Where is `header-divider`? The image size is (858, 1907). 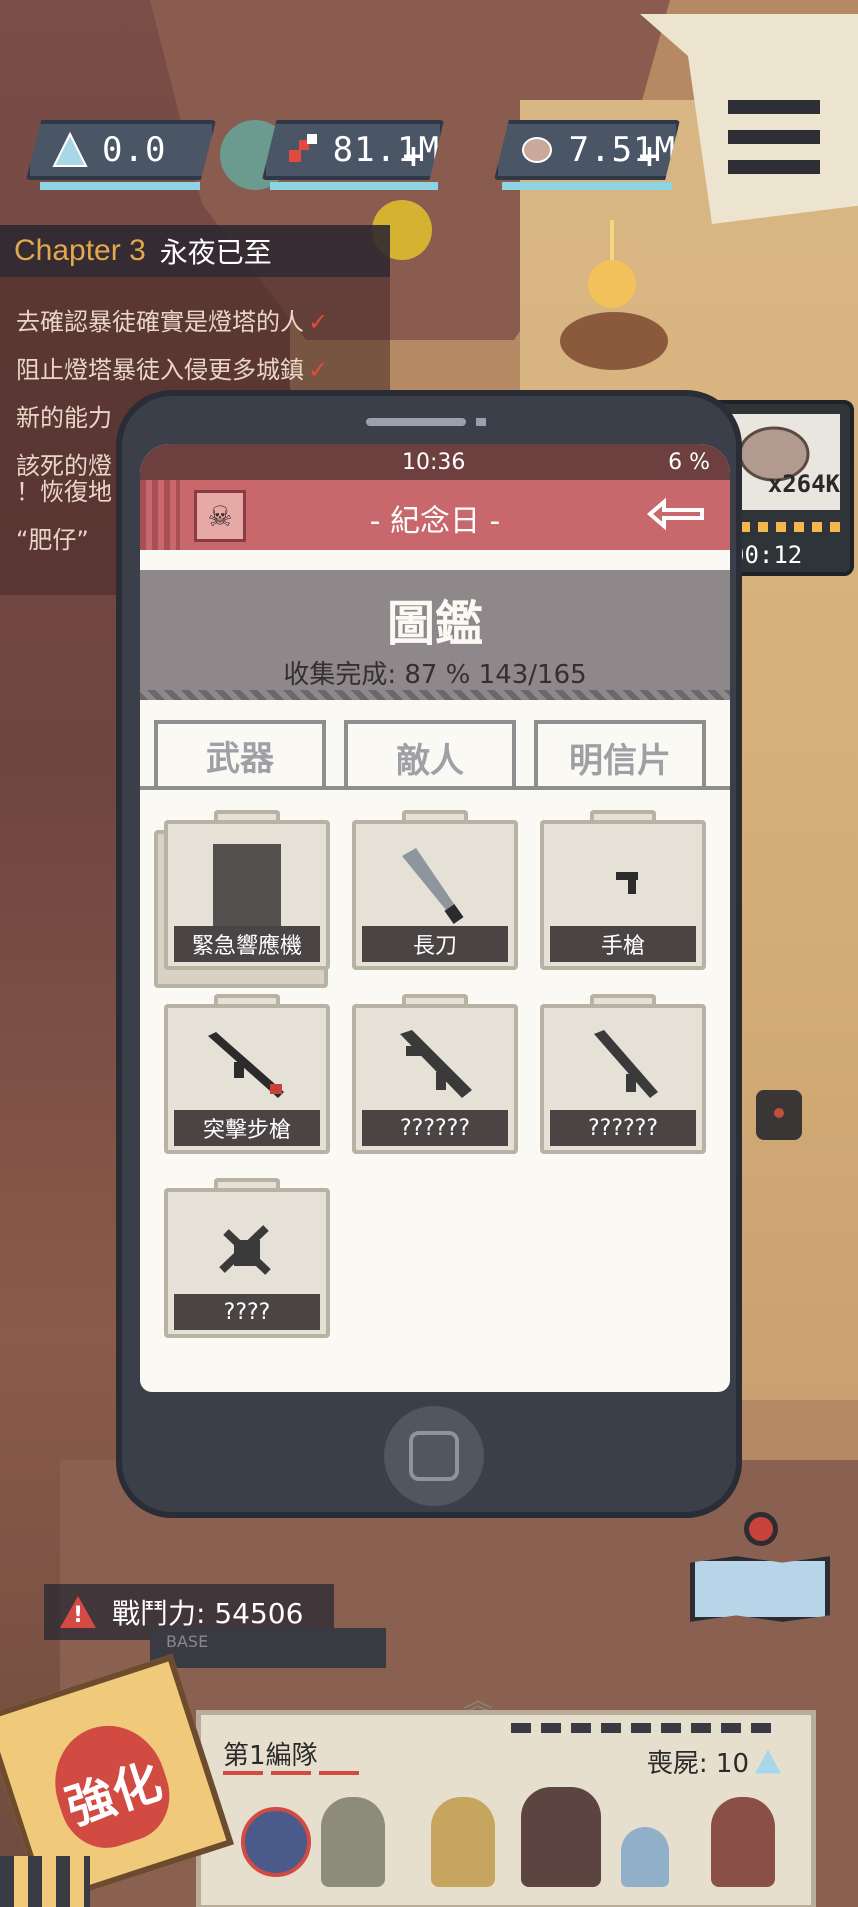
header-divider is located at coordinates (435, 695).